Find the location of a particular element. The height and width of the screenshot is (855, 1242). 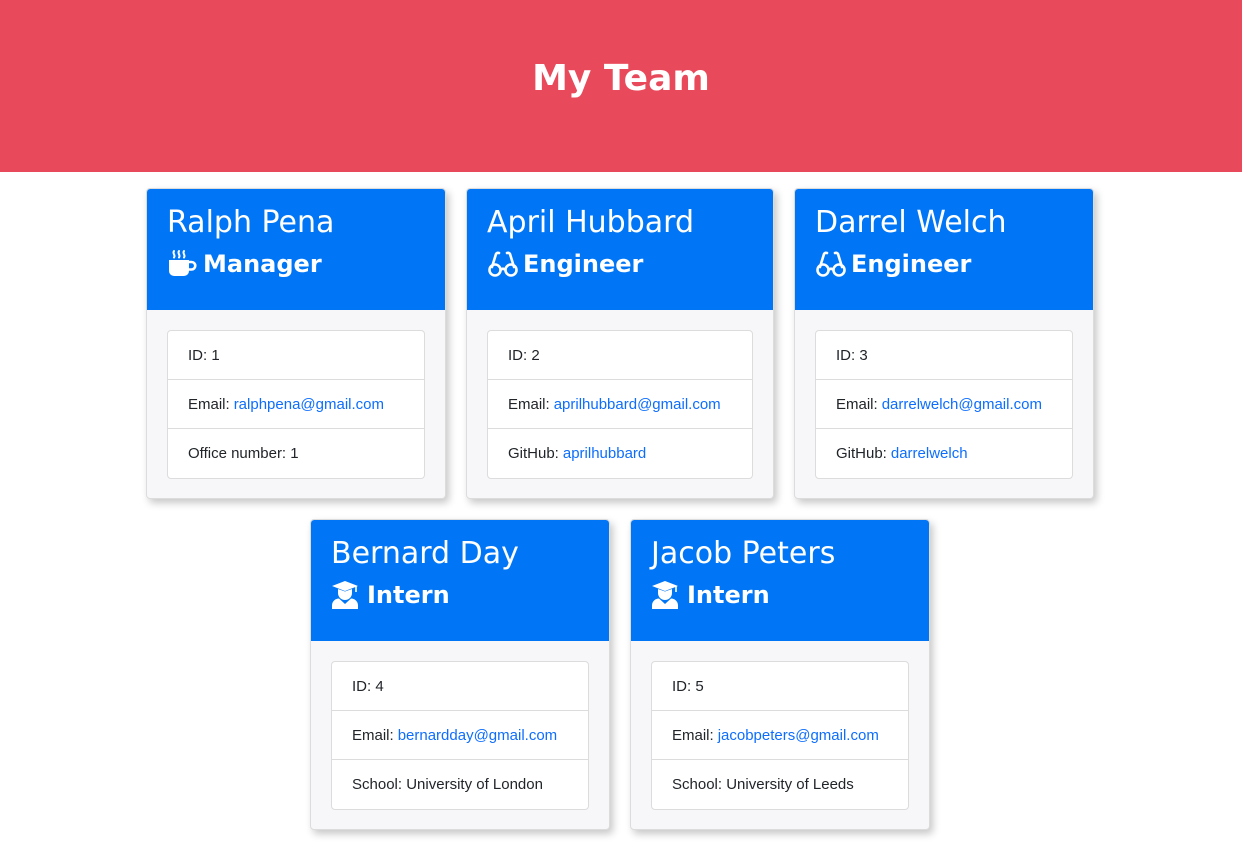

github-link: aprilhubbard is located at coordinates (604, 453).